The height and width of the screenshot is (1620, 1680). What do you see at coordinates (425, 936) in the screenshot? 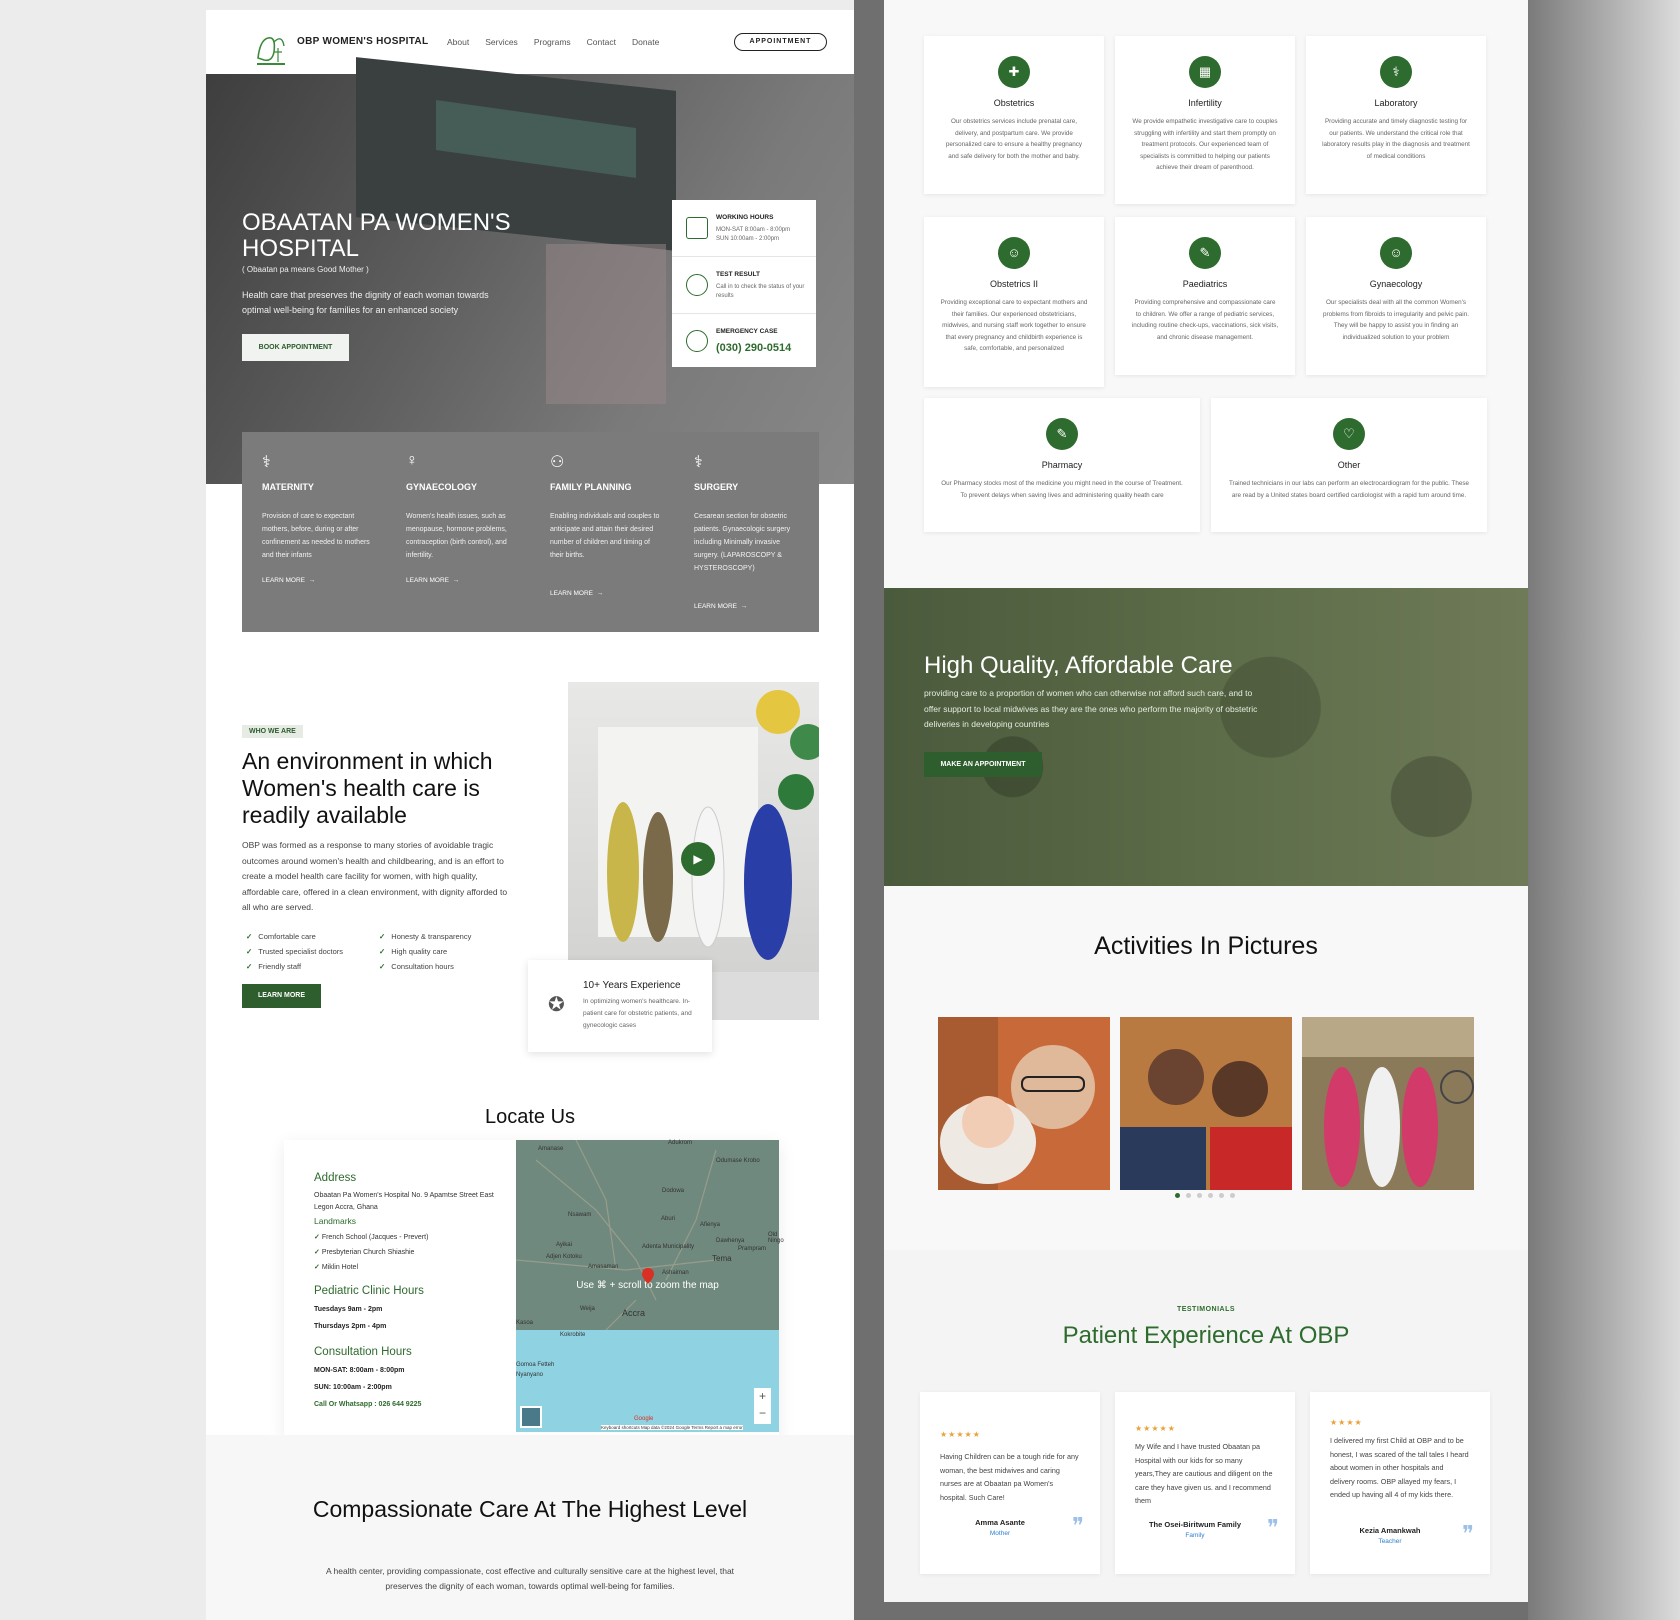
I see `check-item: ✓ Honesty & transparency` at bounding box center [425, 936].